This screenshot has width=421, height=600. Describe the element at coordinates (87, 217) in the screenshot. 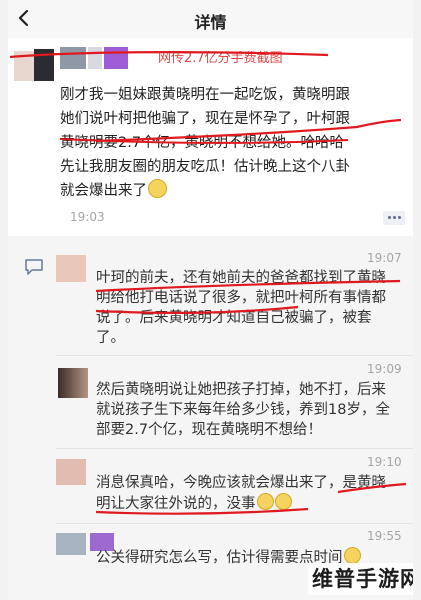

I see `post-timestamp: 19:03` at that location.